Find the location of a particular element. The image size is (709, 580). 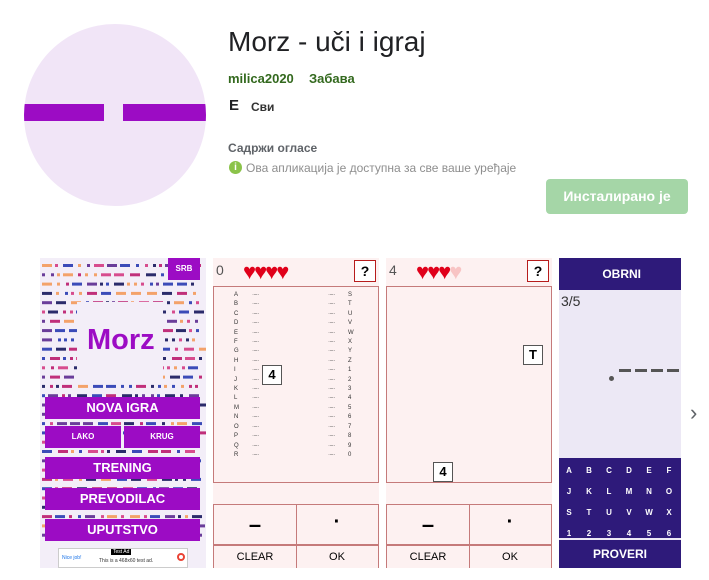

heart-icon: ♥ is located at coordinates (249, 271).